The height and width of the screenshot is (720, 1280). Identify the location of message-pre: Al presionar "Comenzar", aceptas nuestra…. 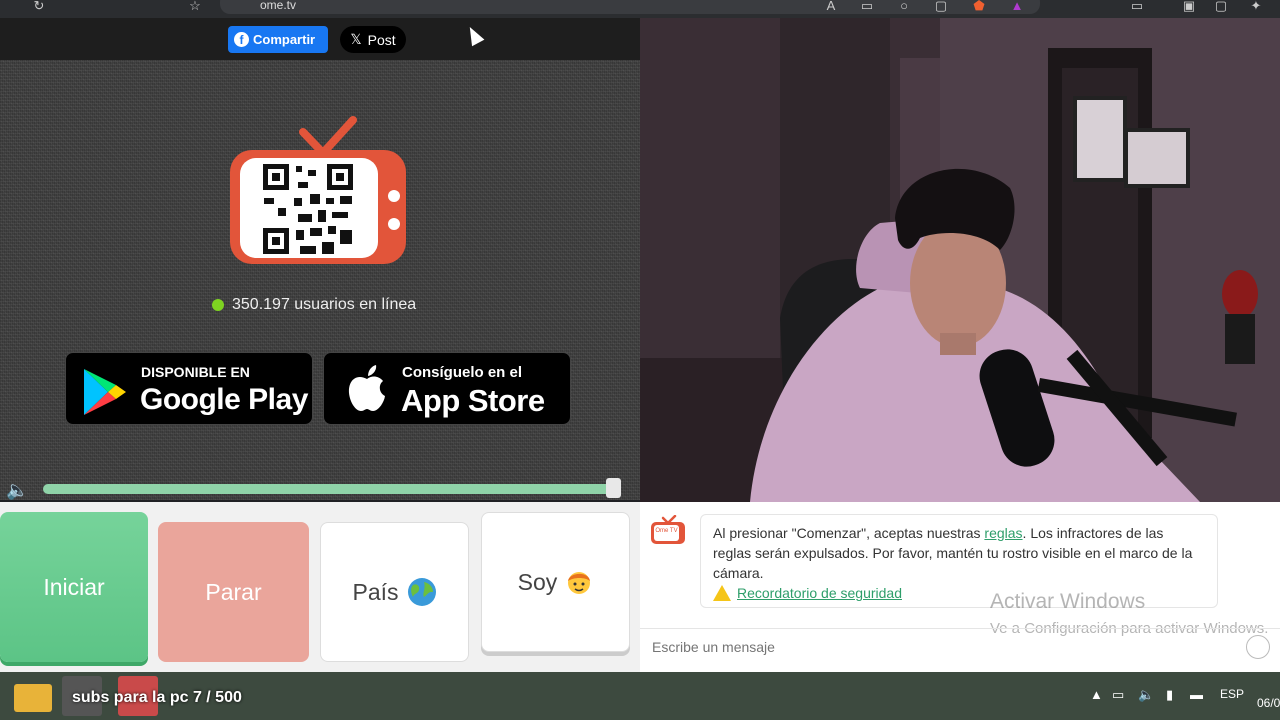
(849, 533).